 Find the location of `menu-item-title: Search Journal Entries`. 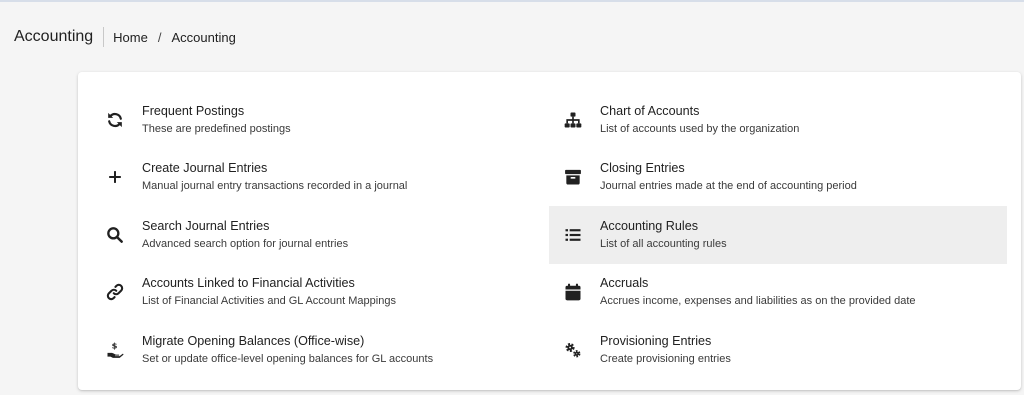

menu-item-title: Search Journal Entries is located at coordinates (206, 225).